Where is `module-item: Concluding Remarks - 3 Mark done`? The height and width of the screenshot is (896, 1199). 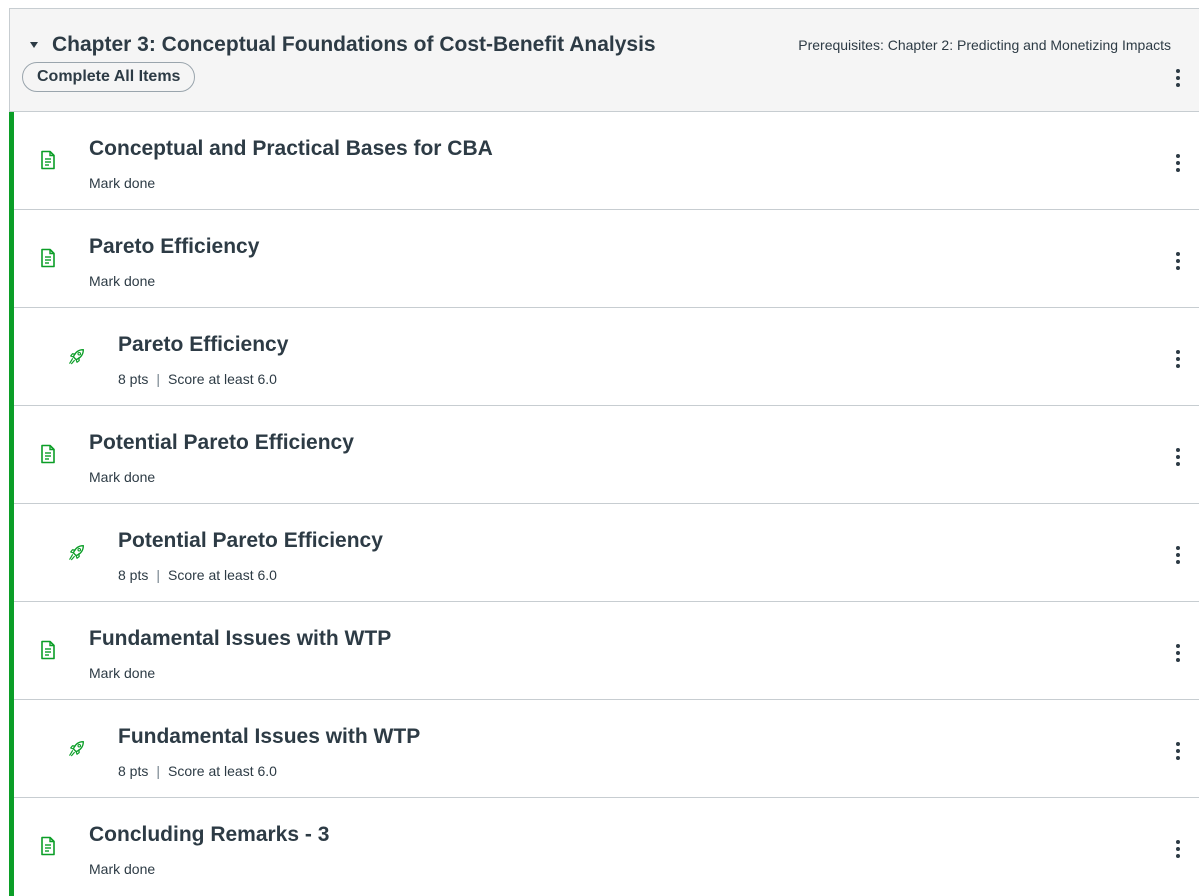
module-item: Concluding Remarks - 3 Mark done is located at coordinates (606, 847).